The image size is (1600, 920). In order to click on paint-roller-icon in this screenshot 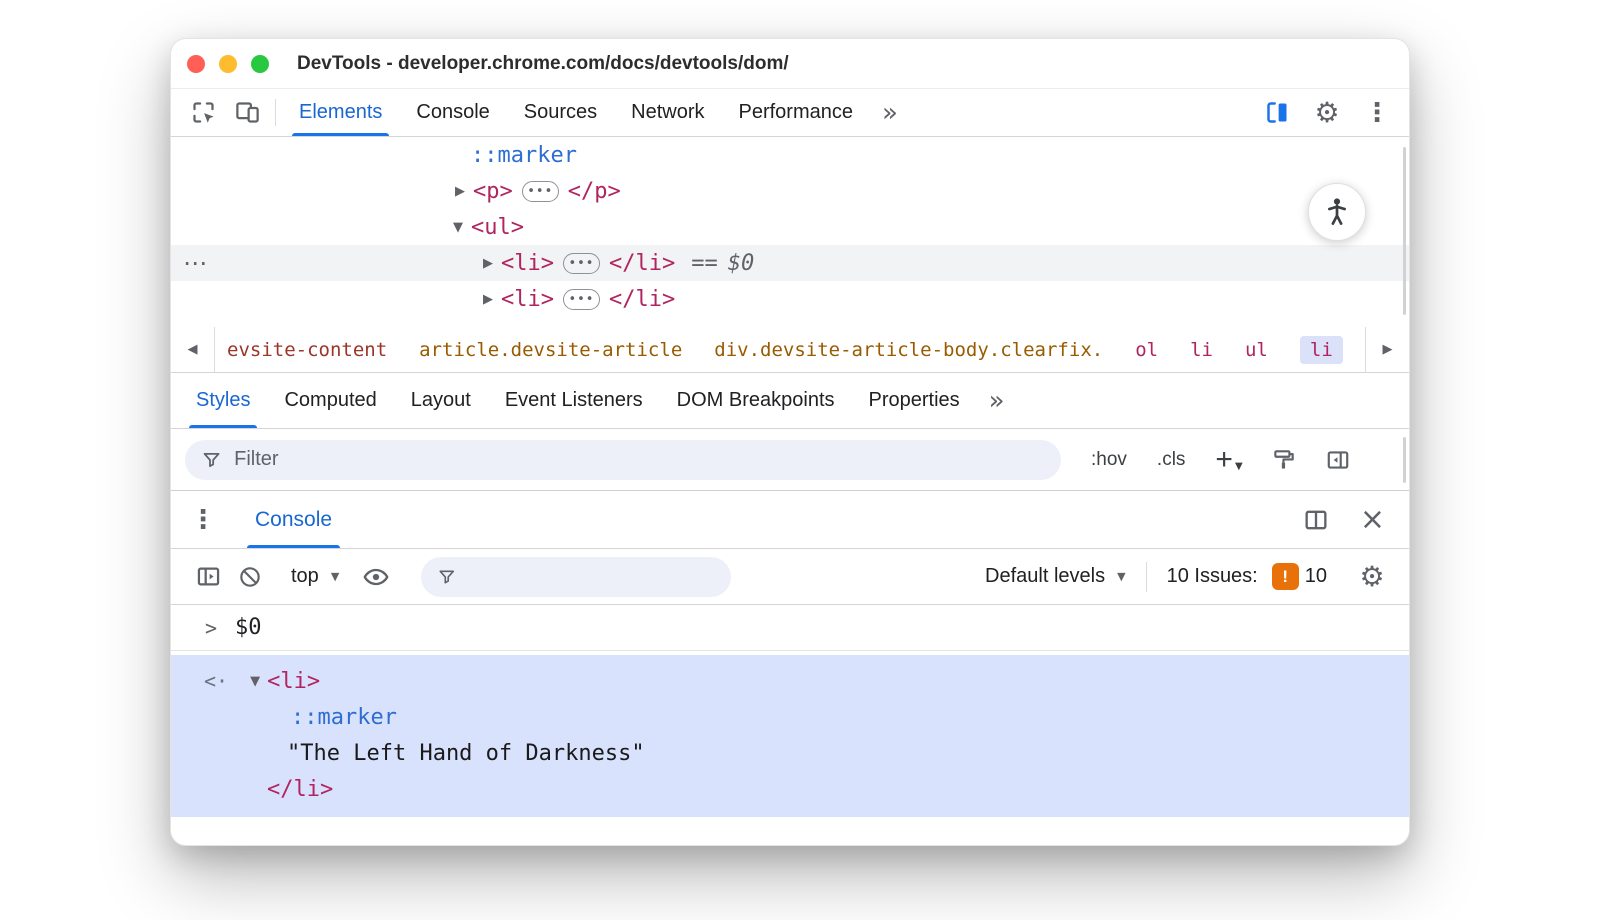, I will do `click(1283, 459)`.